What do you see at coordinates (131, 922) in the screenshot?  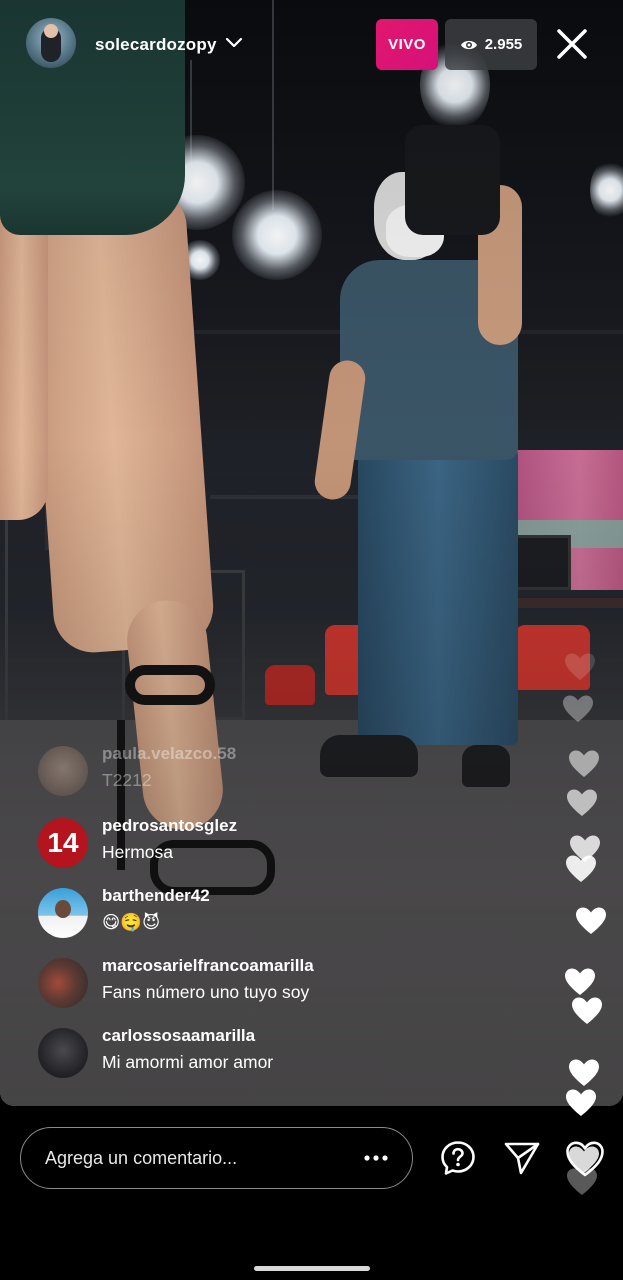 I see `comment-text: 😋🤤😈` at bounding box center [131, 922].